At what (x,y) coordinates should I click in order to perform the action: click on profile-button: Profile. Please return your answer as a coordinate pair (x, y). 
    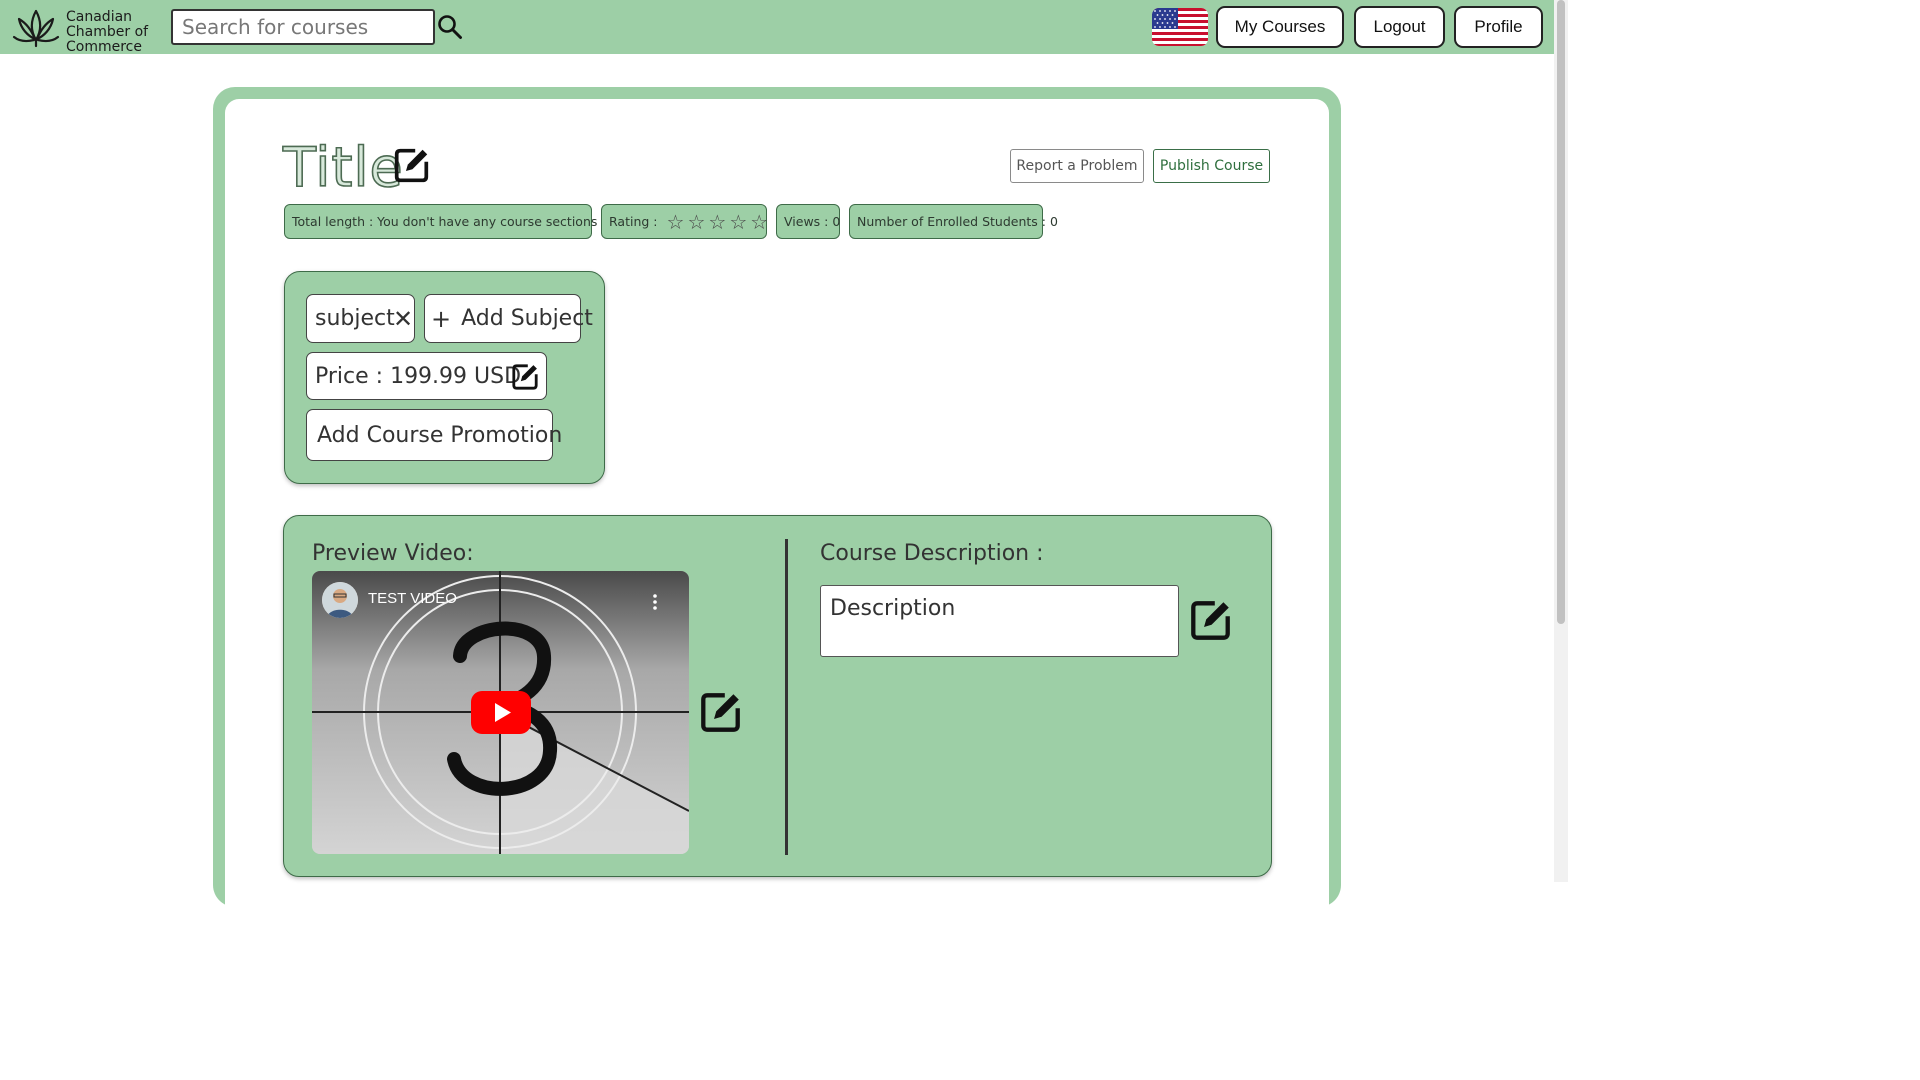
    Looking at the image, I should click on (1498, 27).